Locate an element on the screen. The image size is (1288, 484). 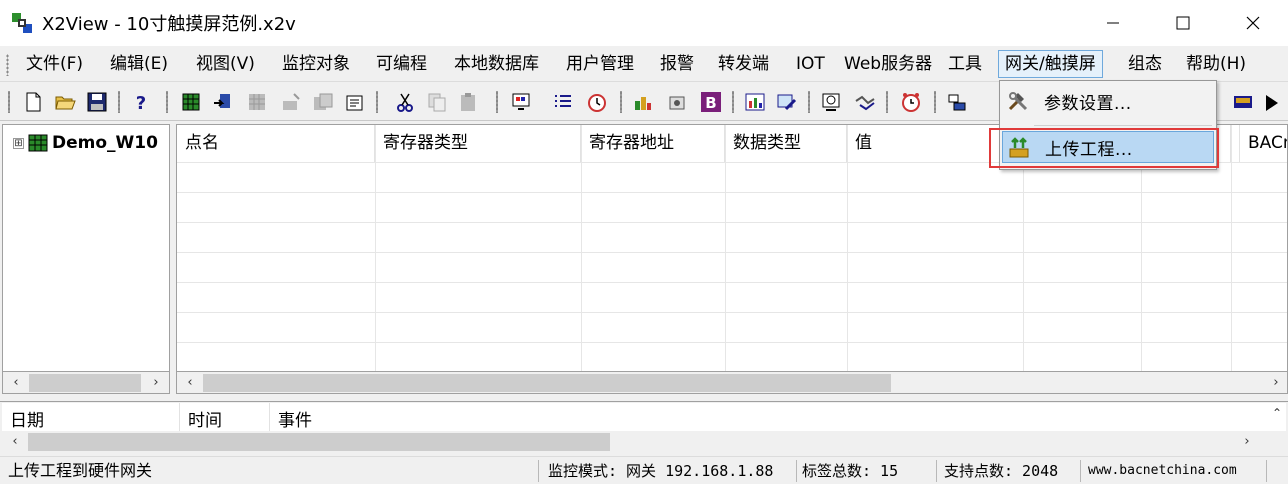
clock-icon is located at coordinates (597, 102).